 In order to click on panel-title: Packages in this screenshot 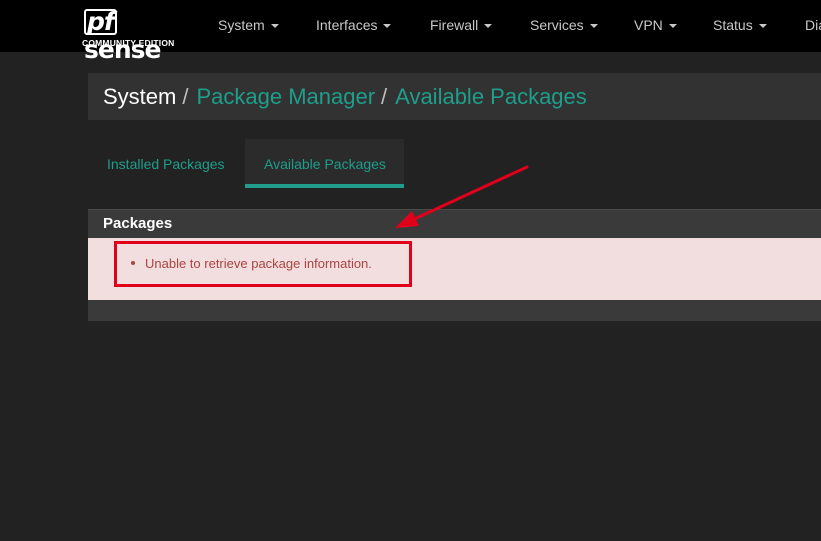, I will do `click(138, 223)`.